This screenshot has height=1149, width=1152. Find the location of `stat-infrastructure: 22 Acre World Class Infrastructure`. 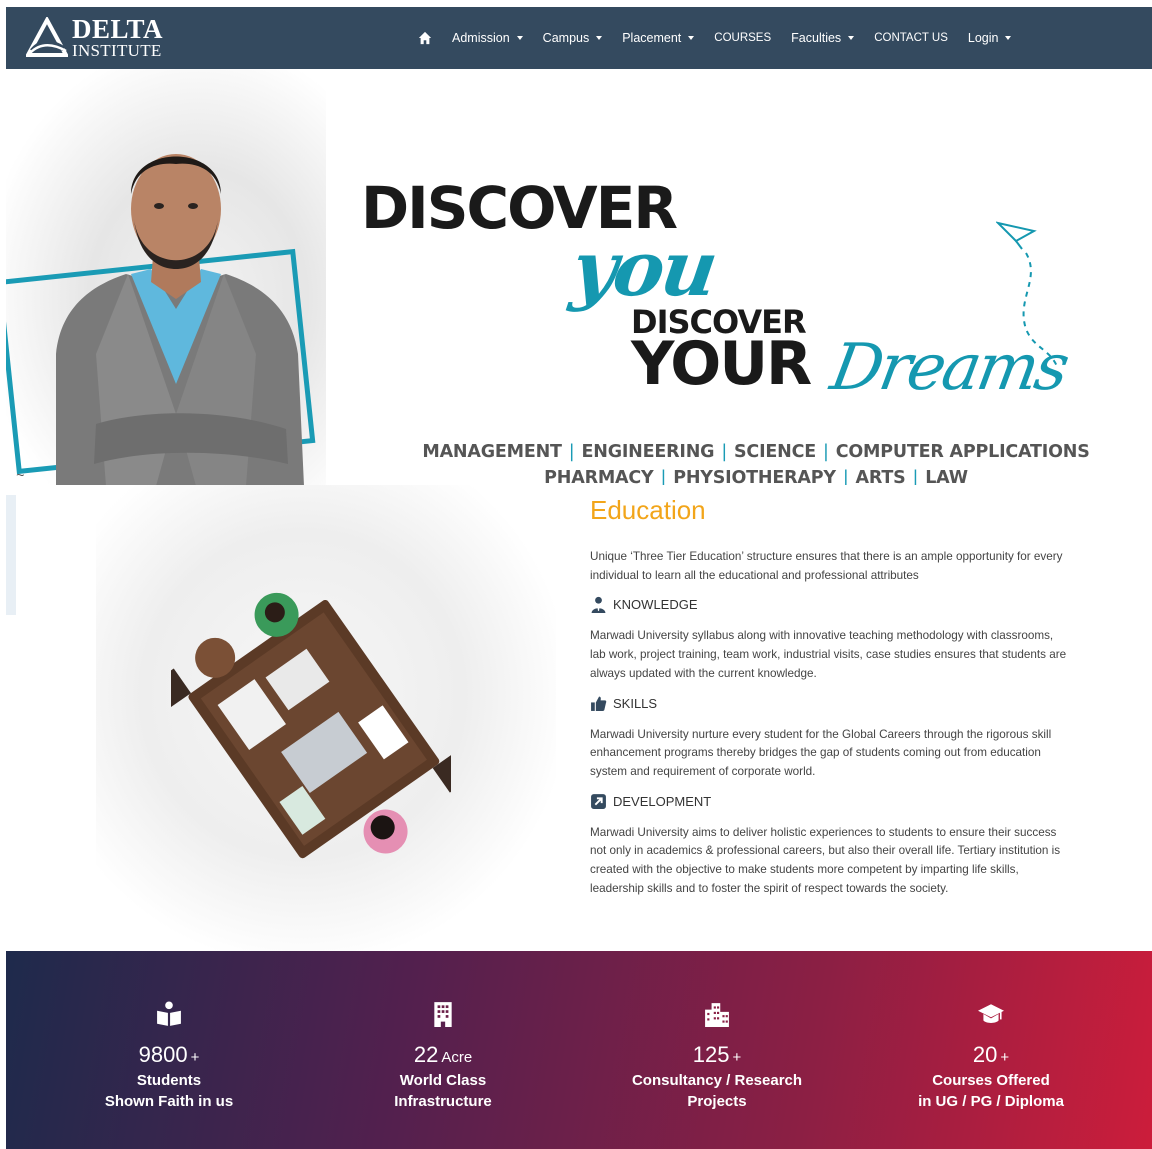

stat-infrastructure: 22 Acre World Class Infrastructure is located at coordinates (443, 1056).